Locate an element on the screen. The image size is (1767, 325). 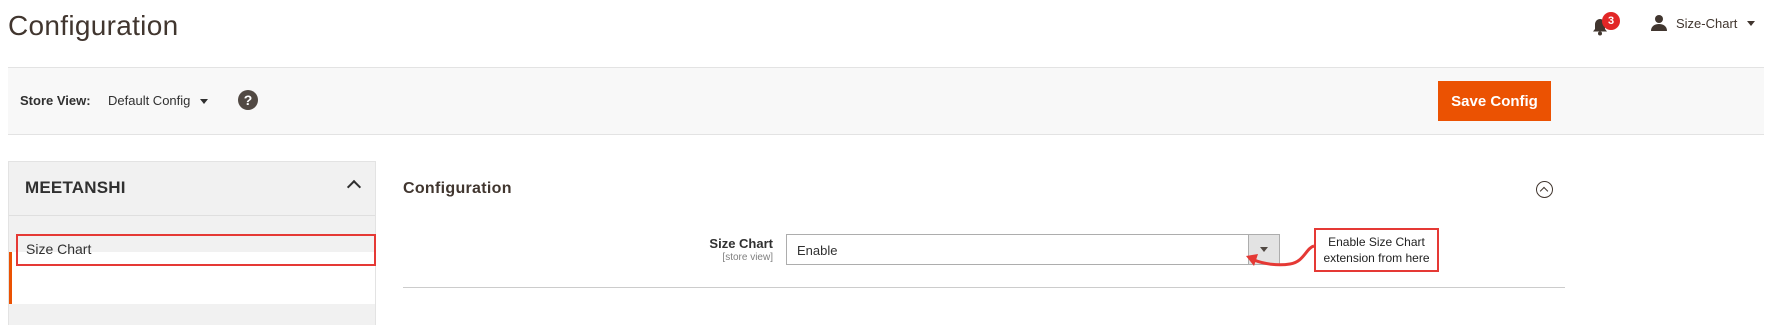
notification-count-badge: 3 is located at coordinates (1611, 21).